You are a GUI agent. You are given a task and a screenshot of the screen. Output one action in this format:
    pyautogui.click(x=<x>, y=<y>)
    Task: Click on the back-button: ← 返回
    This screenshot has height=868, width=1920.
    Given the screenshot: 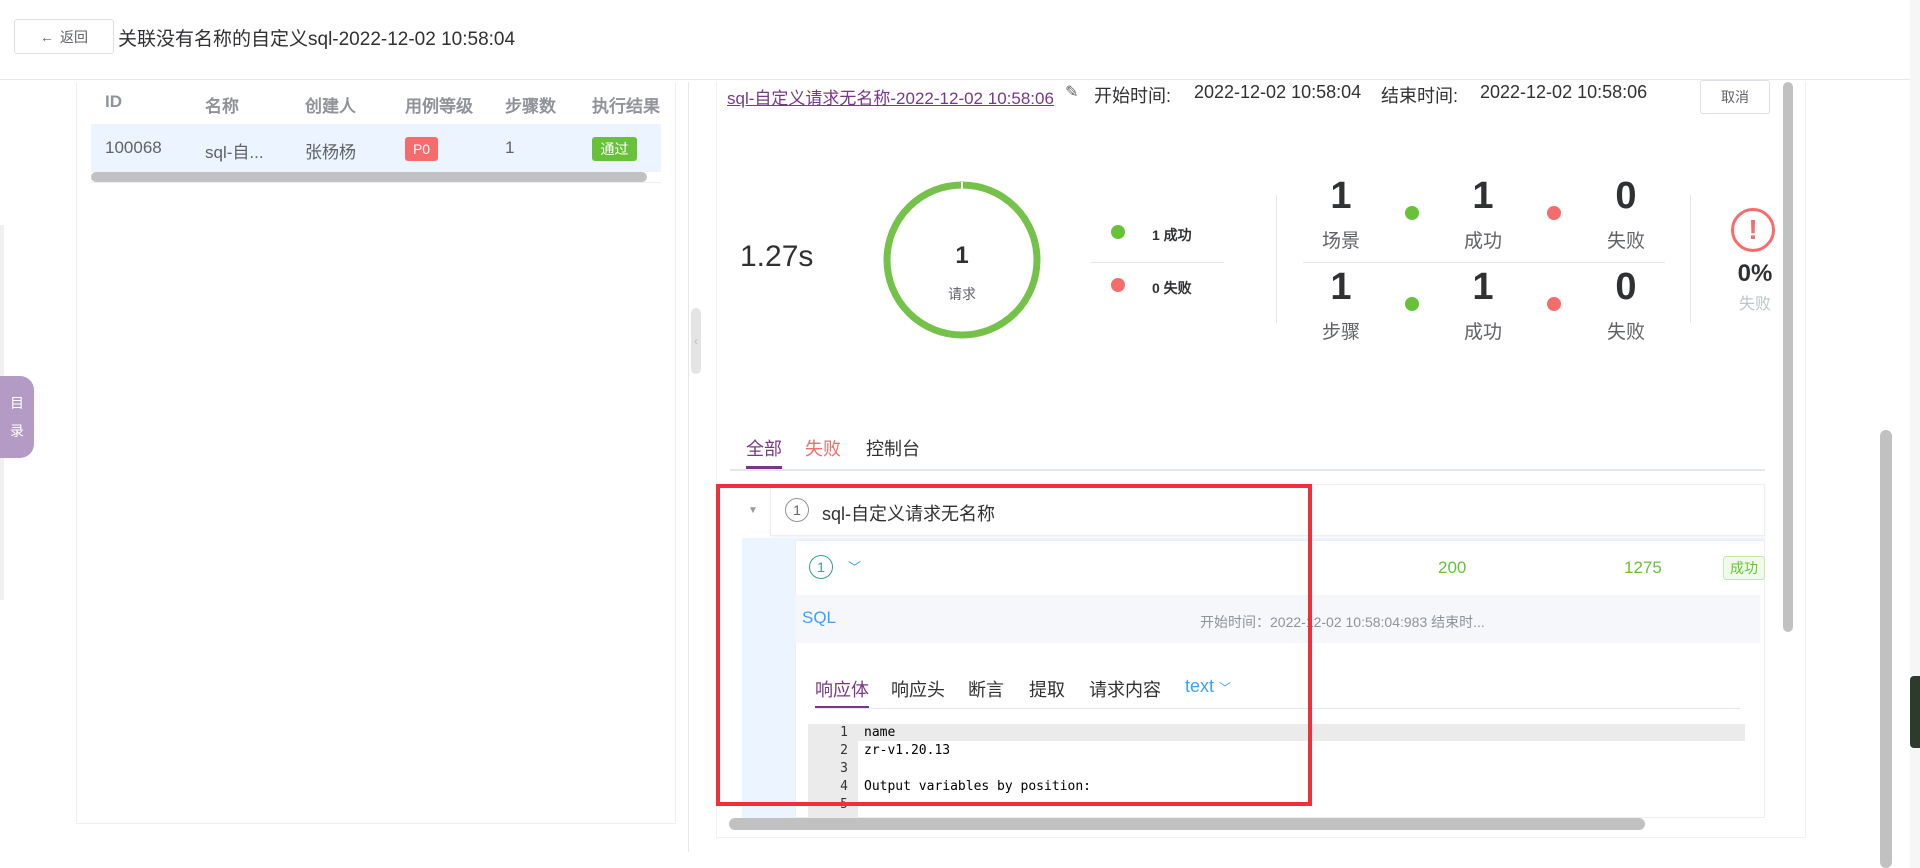 What is the action you would take?
    pyautogui.click(x=64, y=36)
    